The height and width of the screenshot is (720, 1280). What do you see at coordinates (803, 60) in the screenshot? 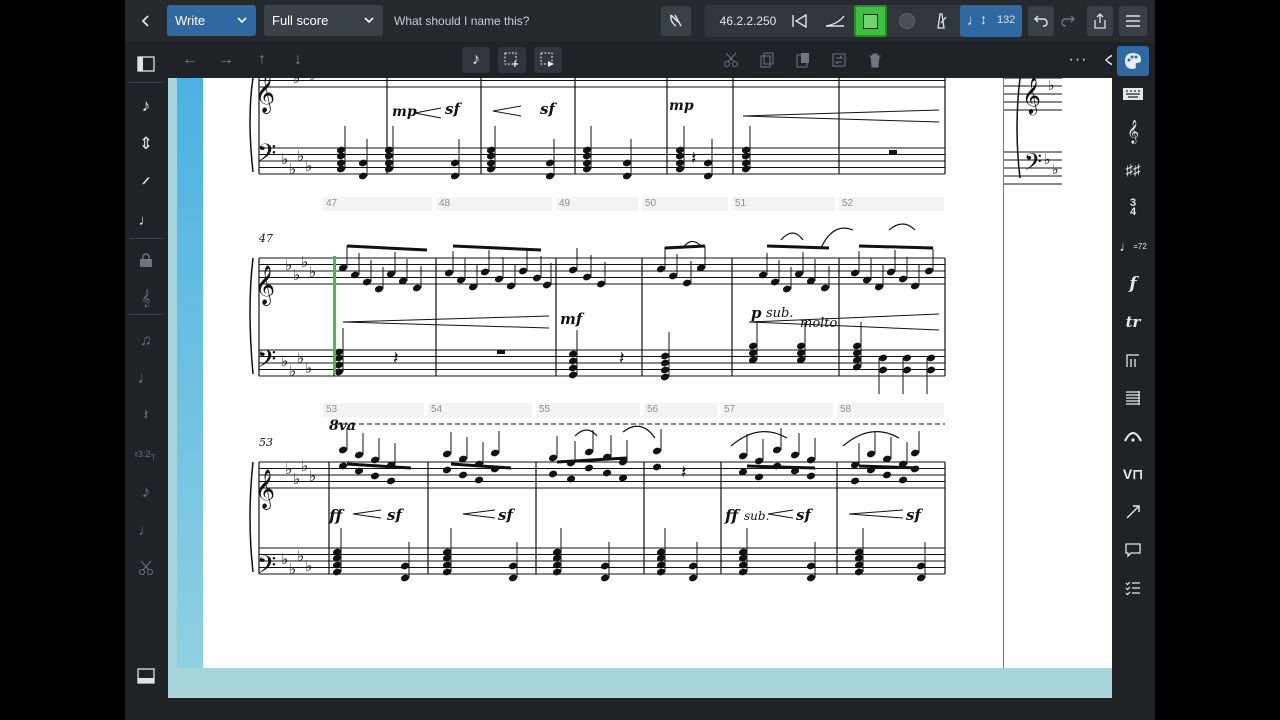
I see `paste-icon` at bounding box center [803, 60].